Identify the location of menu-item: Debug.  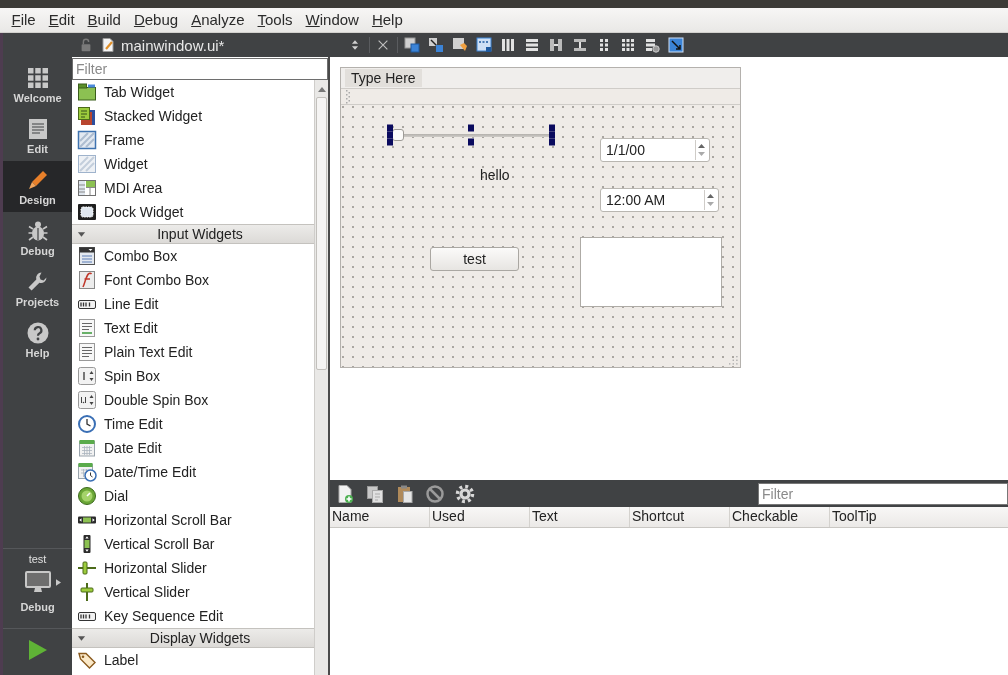
(156, 20).